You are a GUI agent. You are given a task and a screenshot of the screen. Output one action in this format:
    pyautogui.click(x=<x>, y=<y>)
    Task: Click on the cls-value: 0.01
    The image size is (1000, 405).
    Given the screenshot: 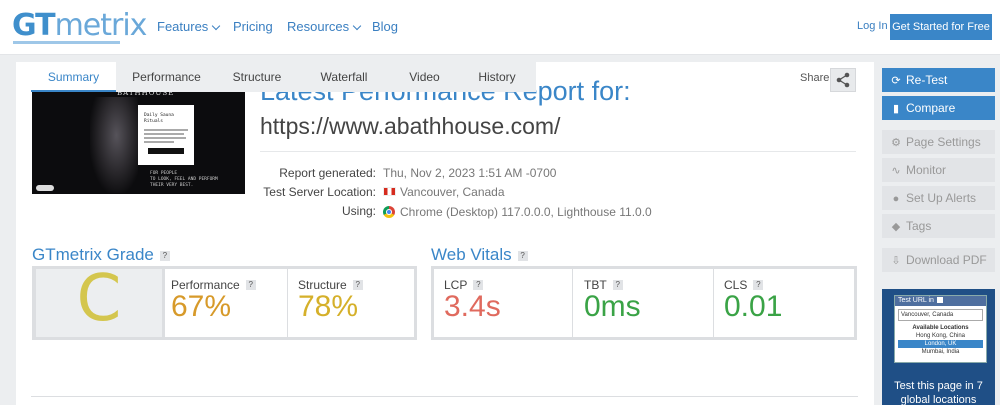 What is the action you would take?
    pyautogui.click(x=753, y=306)
    